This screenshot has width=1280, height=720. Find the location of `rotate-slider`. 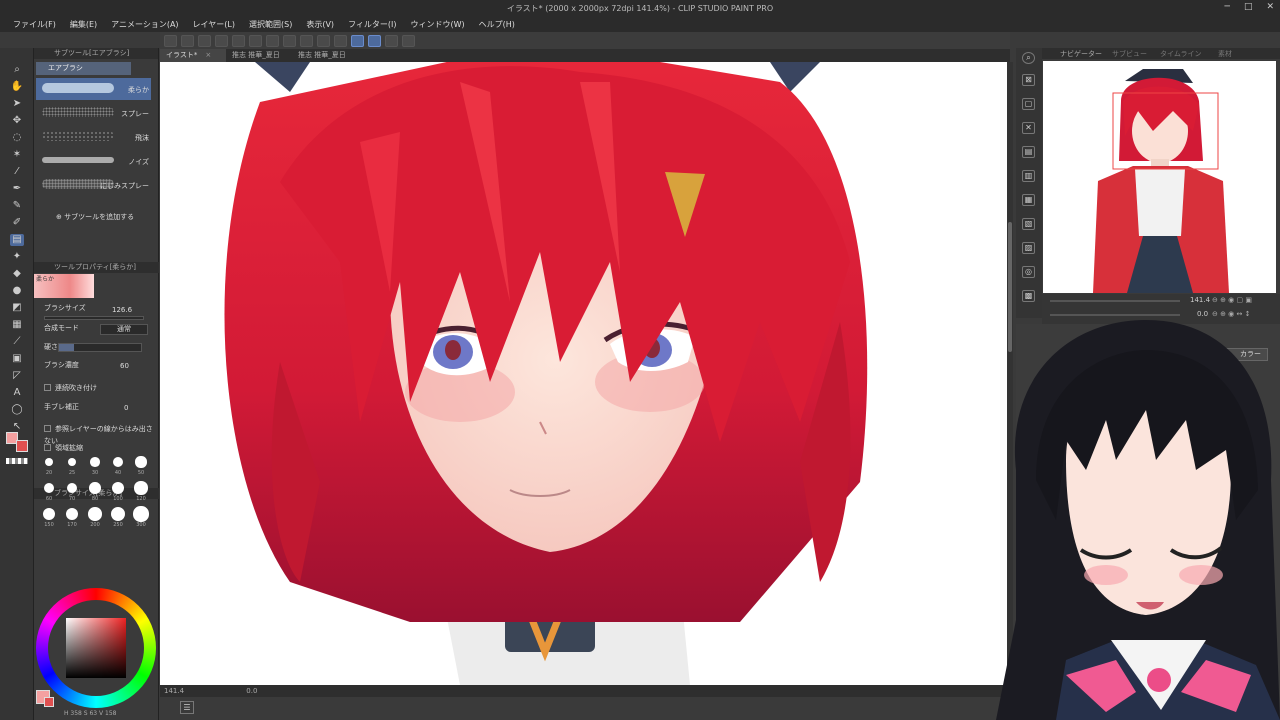

rotate-slider is located at coordinates (1115, 315).